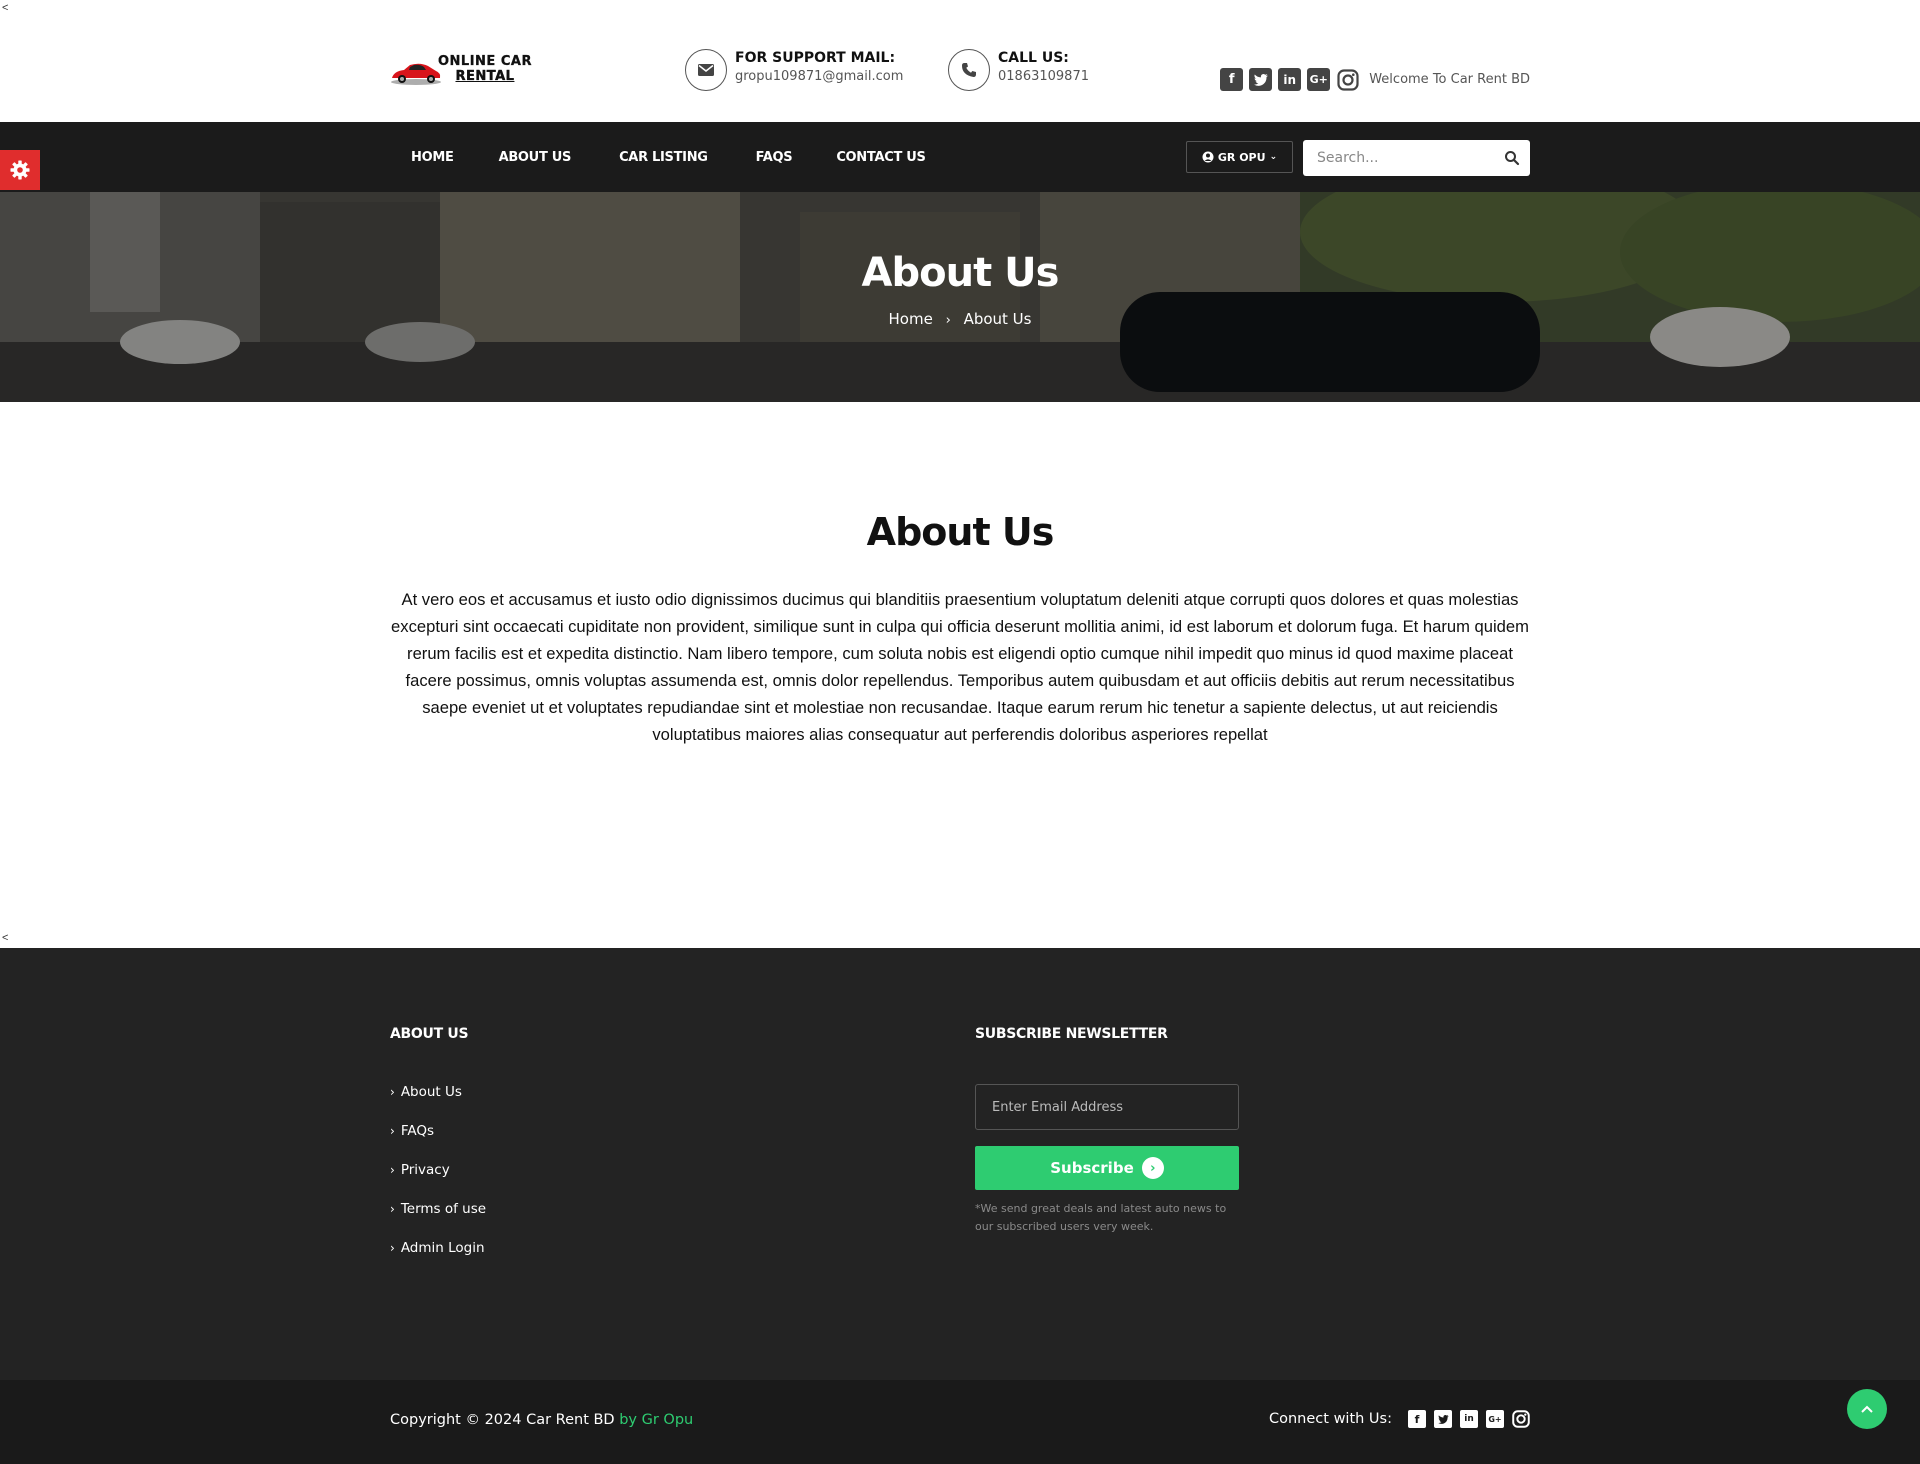 The image size is (1920, 1464). Describe the element at coordinates (880, 157) in the screenshot. I see `nav-item-contact-us: CONTACT US` at that location.